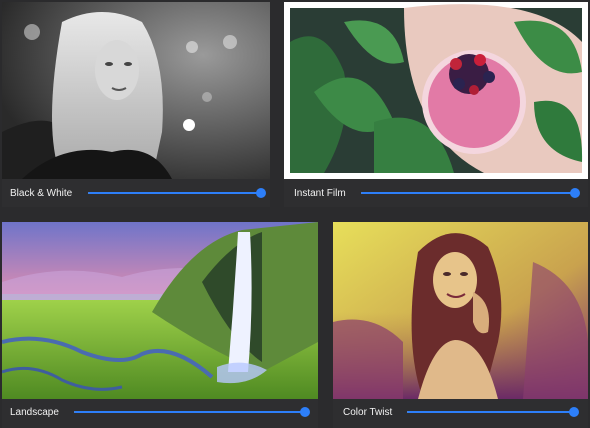 The image size is (590, 428). I want to click on color-twist-label: Color Twist, so click(368, 412).